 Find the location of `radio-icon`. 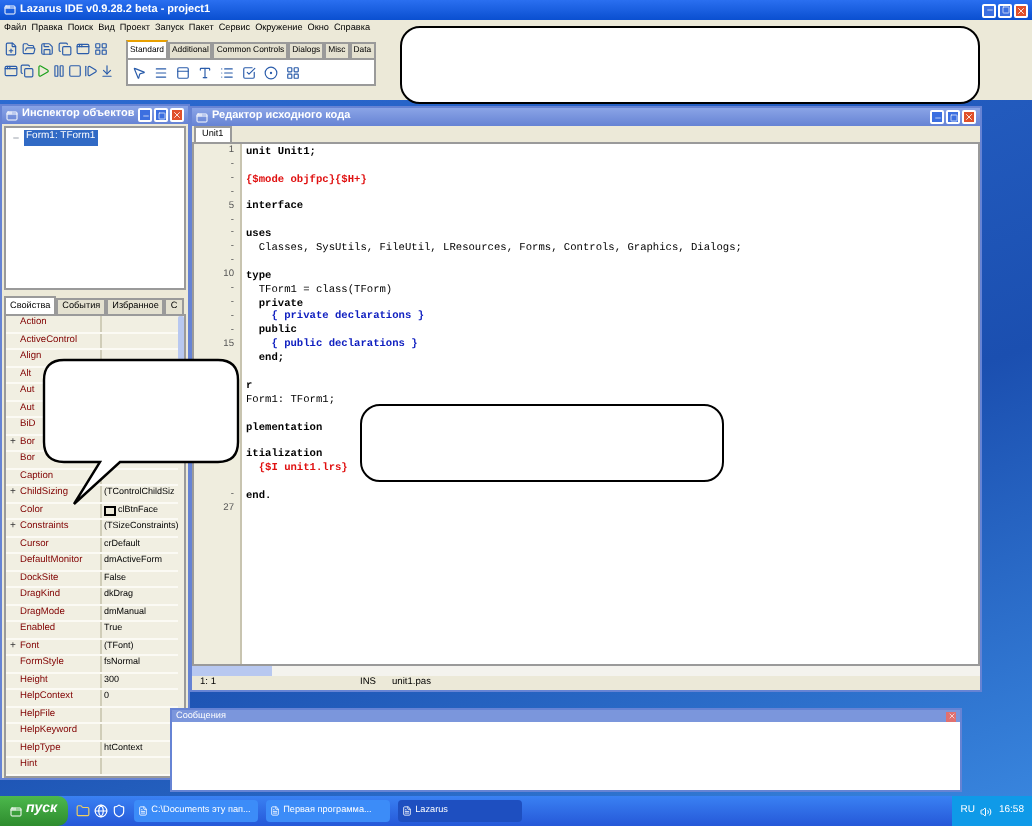

radio-icon is located at coordinates (271, 72).